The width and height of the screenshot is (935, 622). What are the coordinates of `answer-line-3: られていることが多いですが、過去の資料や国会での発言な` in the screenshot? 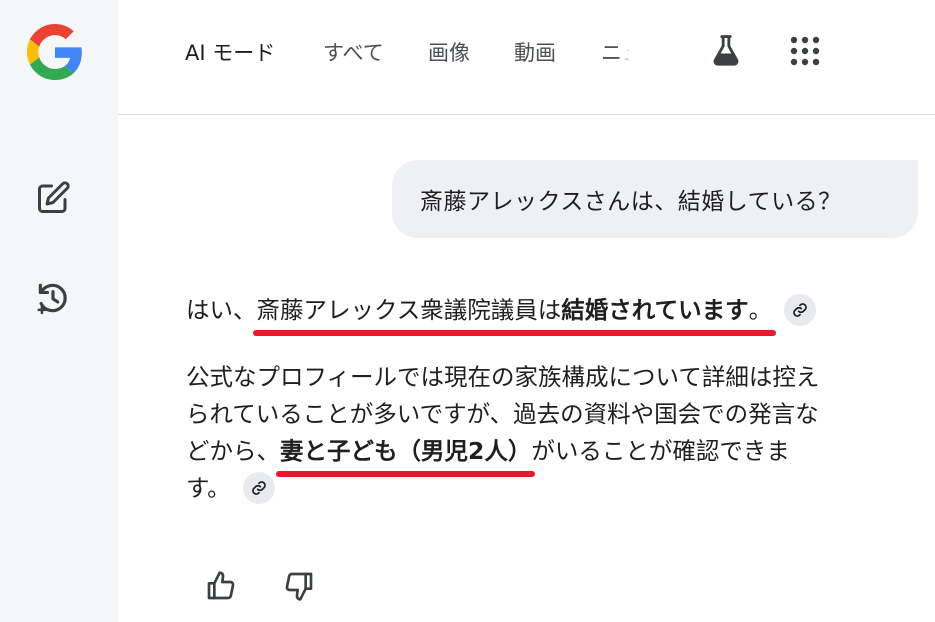 It's located at (502, 414).